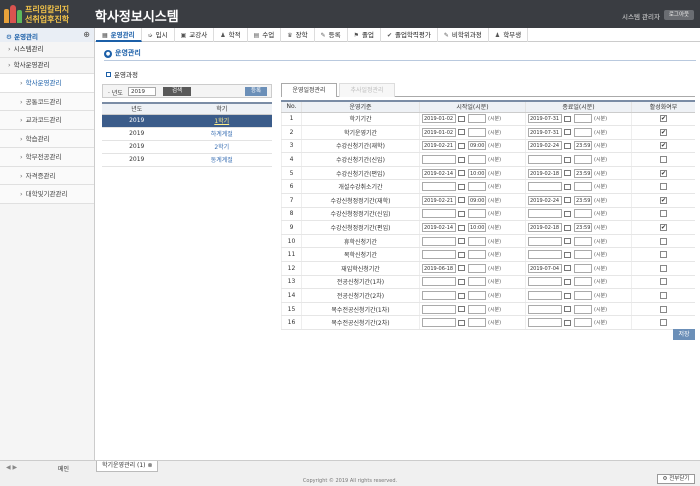 This screenshot has width=700, height=486. I want to click on start-date-input: 2019-06-18, so click(439, 268).